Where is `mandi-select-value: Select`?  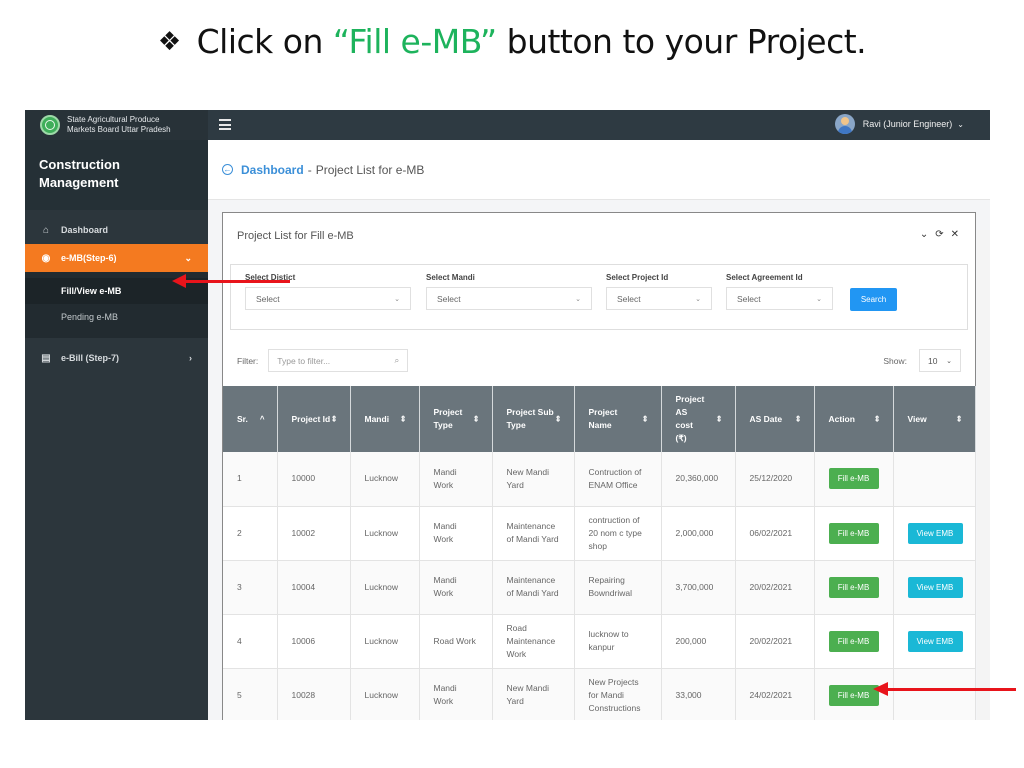 mandi-select-value: Select is located at coordinates (449, 298).